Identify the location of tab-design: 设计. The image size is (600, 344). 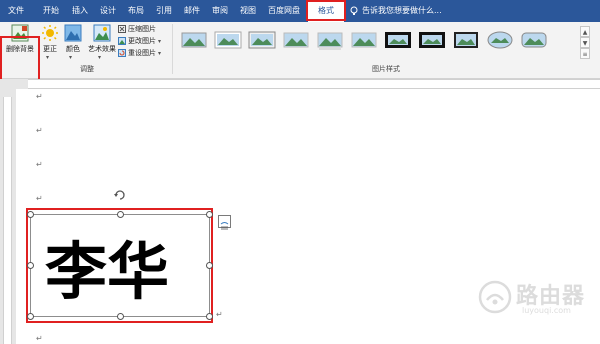
(108, 11).